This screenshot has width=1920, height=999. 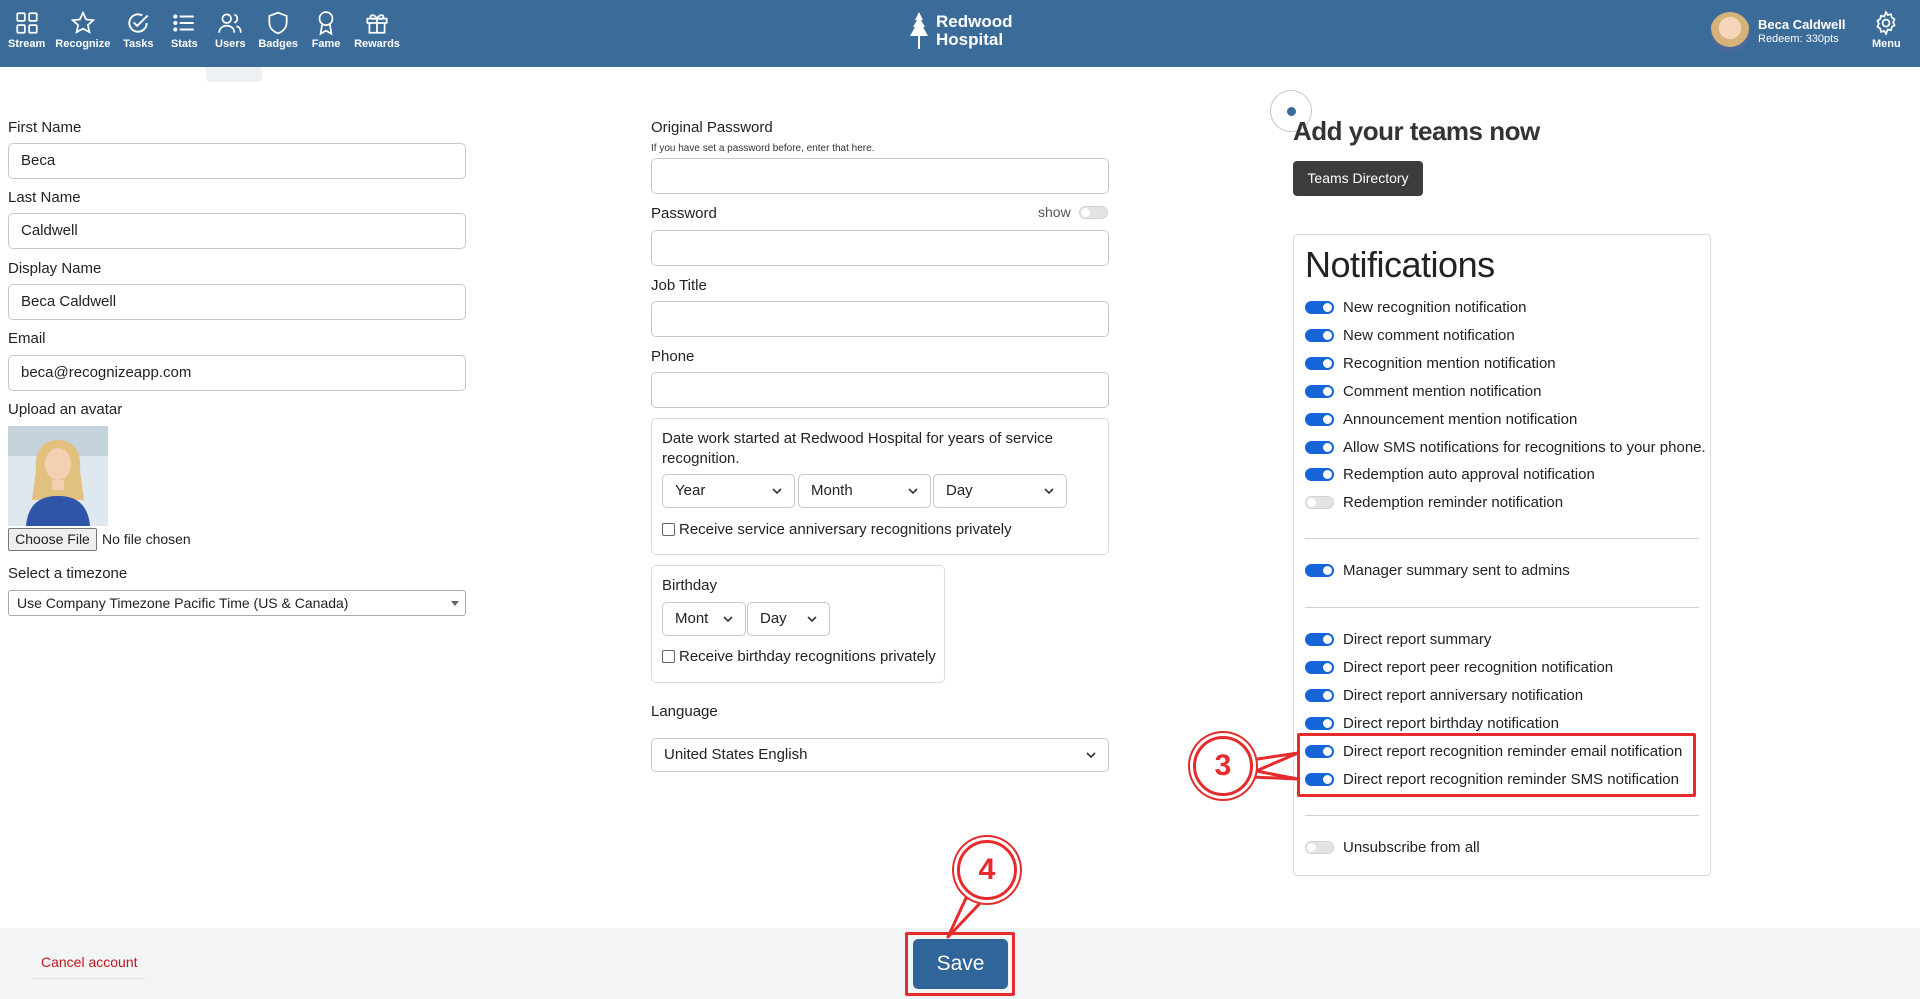 I want to click on nav-stats: Stats, so click(x=184, y=30).